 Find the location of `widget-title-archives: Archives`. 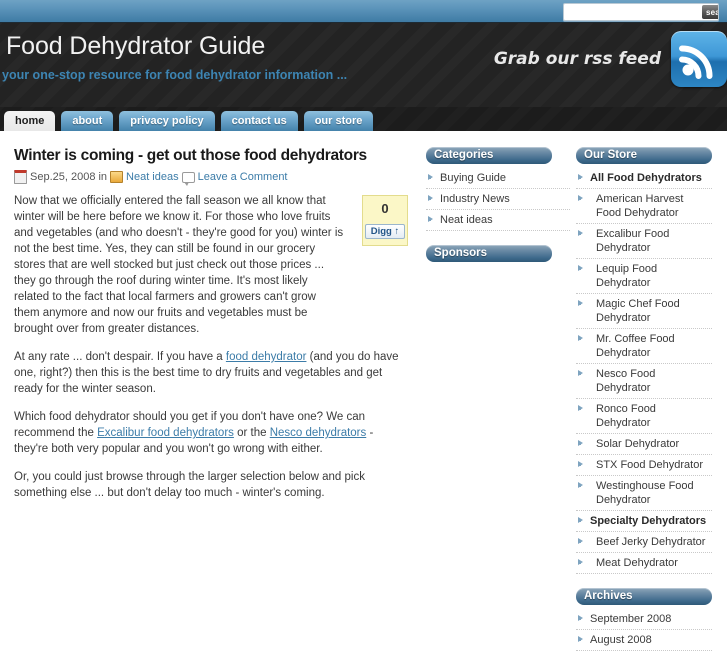

widget-title-archives: Archives is located at coordinates (644, 596).